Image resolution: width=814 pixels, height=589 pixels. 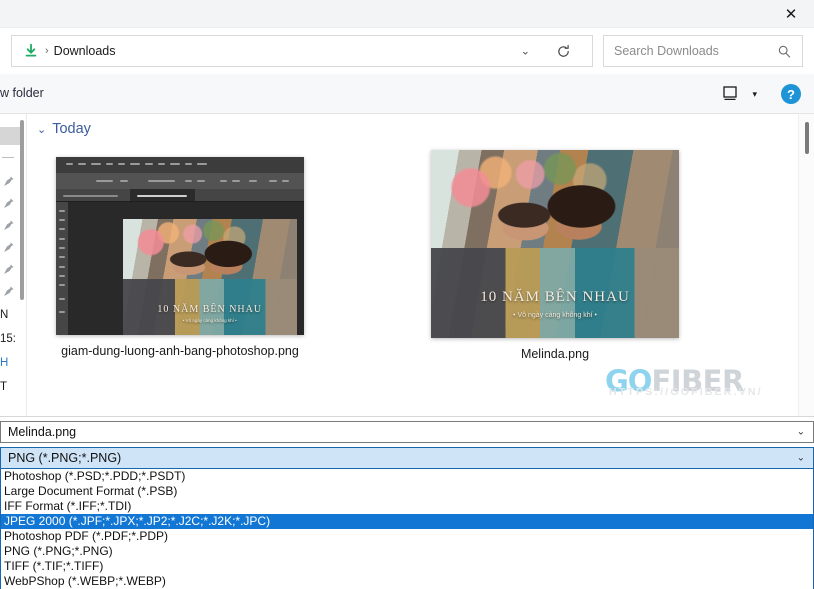 I want to click on photoshop-menubar, so click(x=180, y=165).